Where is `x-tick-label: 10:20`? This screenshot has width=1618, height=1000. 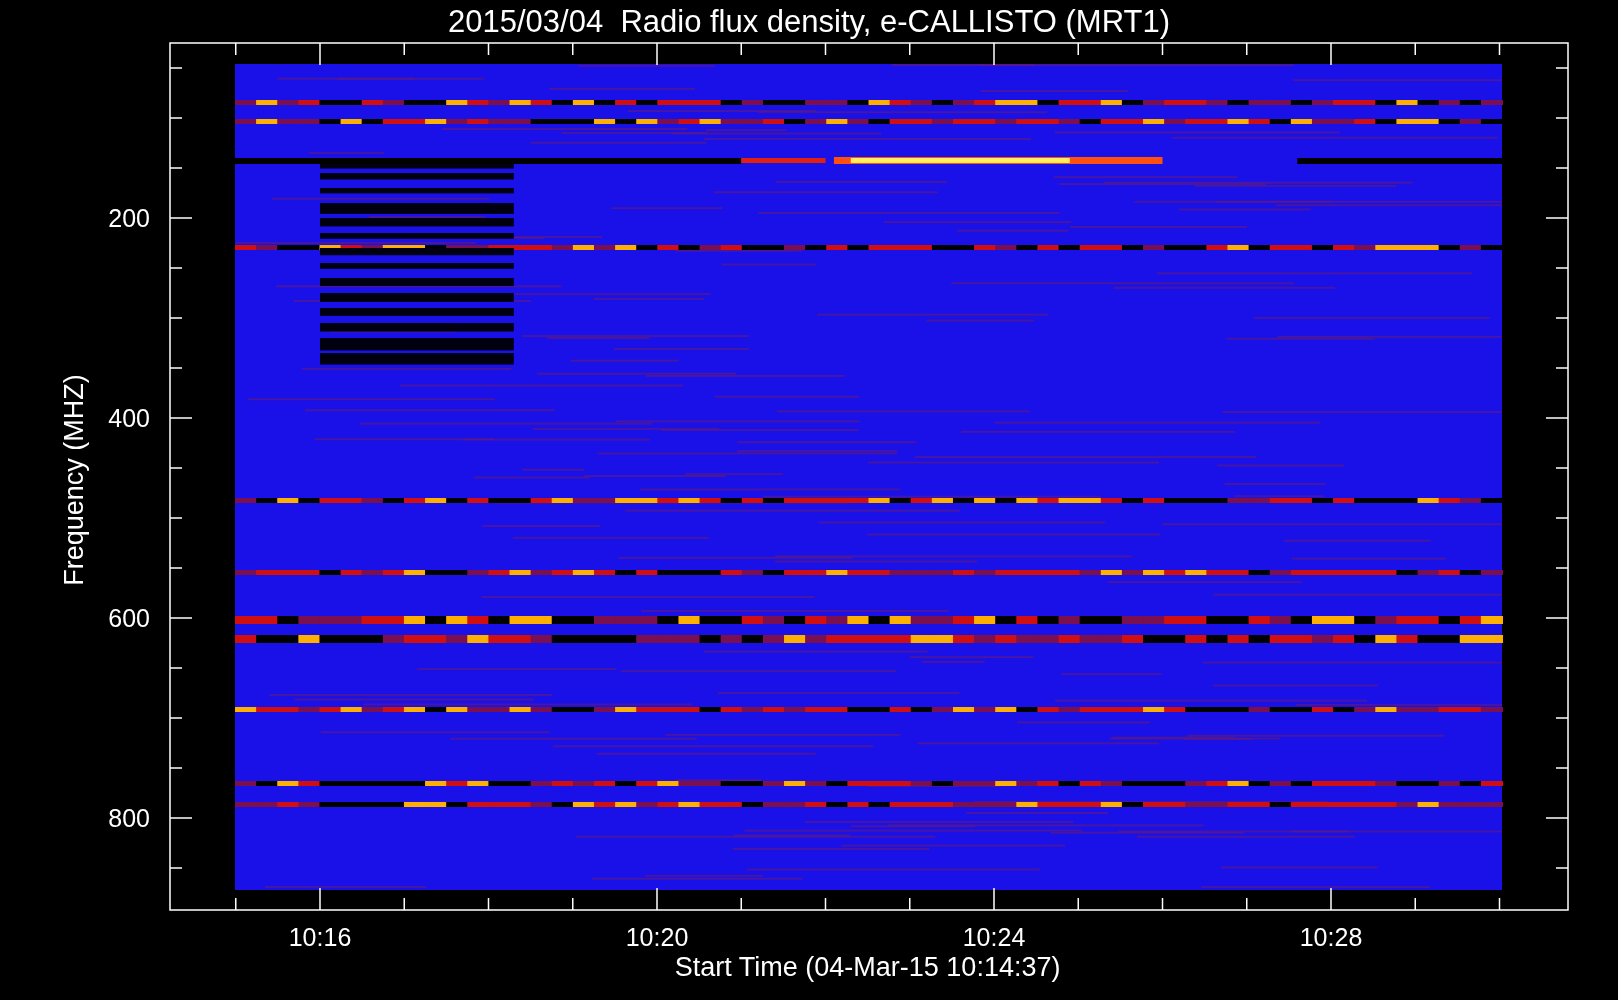
x-tick-label: 10:20 is located at coordinates (657, 937).